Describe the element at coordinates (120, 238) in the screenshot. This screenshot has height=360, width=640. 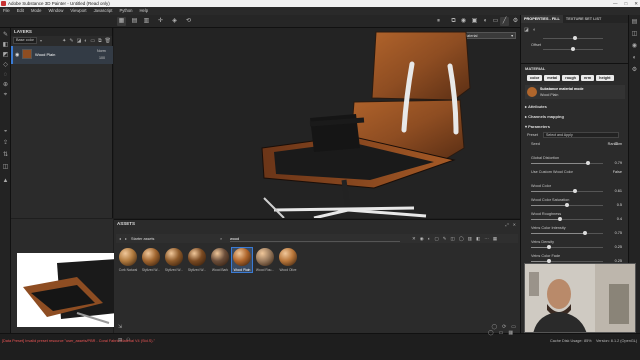
I see `back-arrow-icon: ◂` at that location.